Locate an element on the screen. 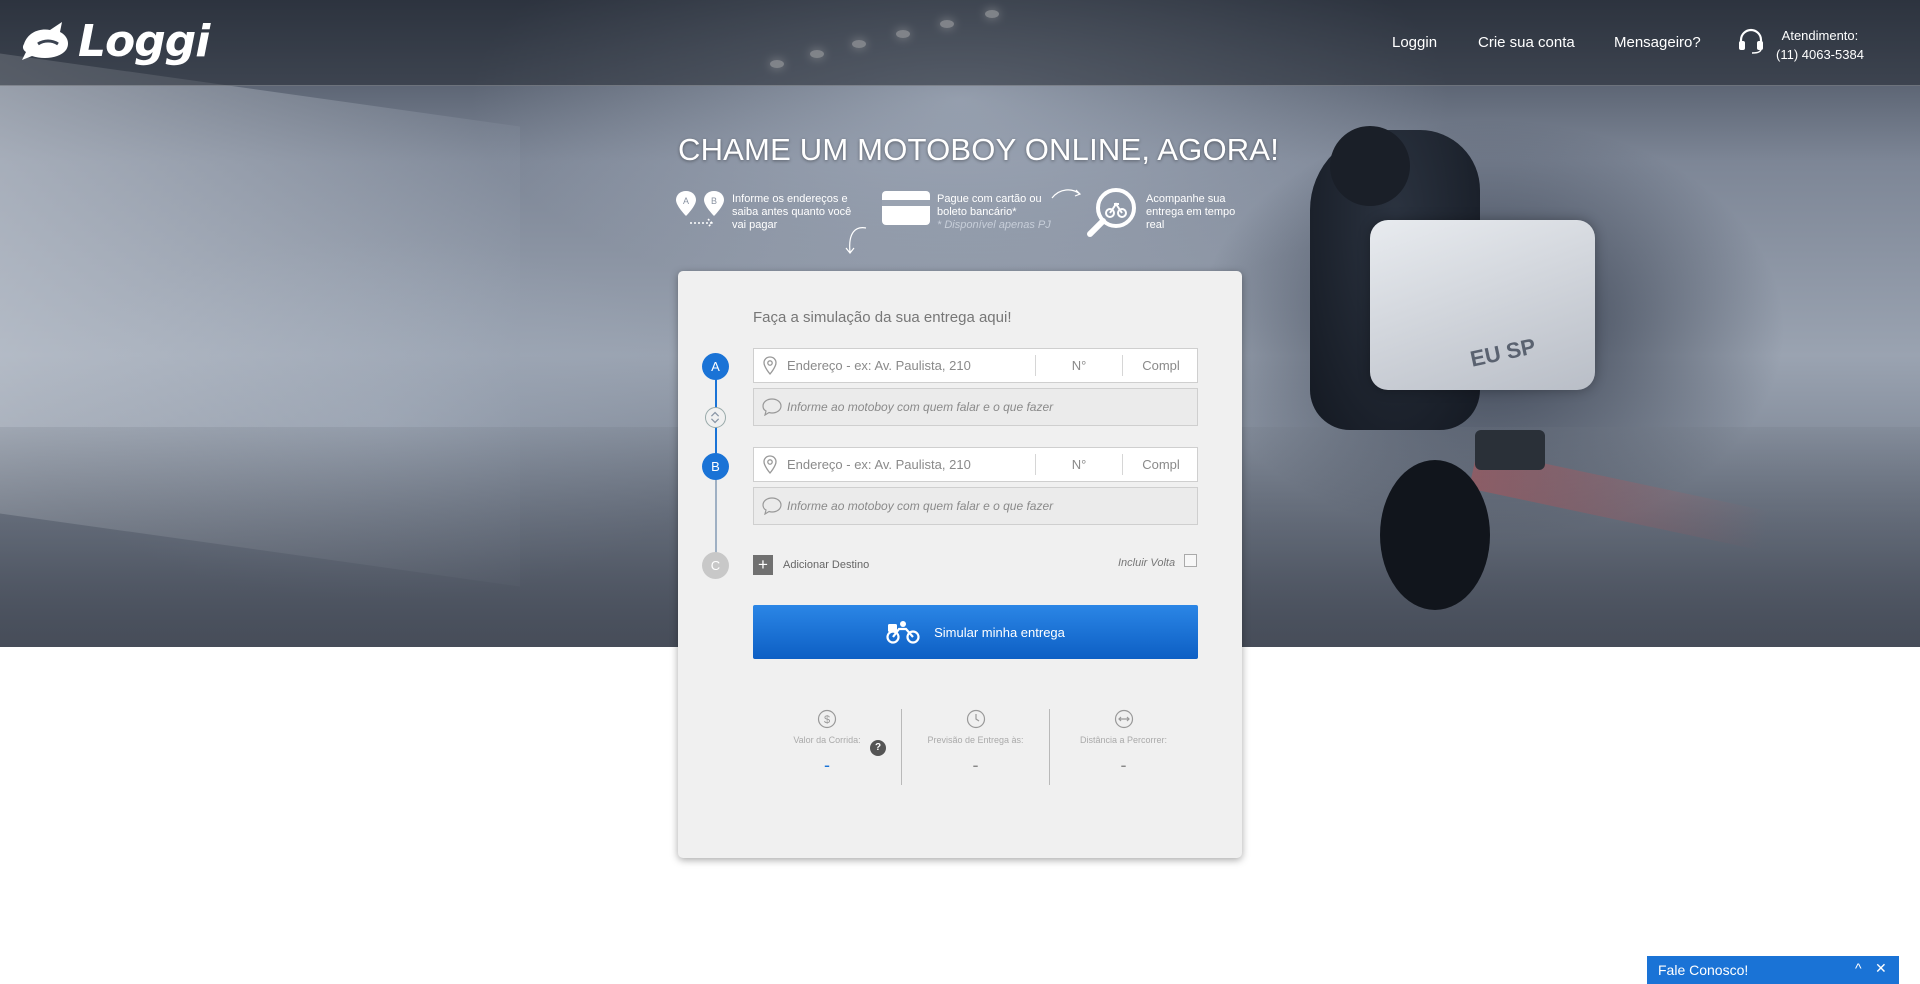  logo-text: Loggi is located at coordinates (144, 41).